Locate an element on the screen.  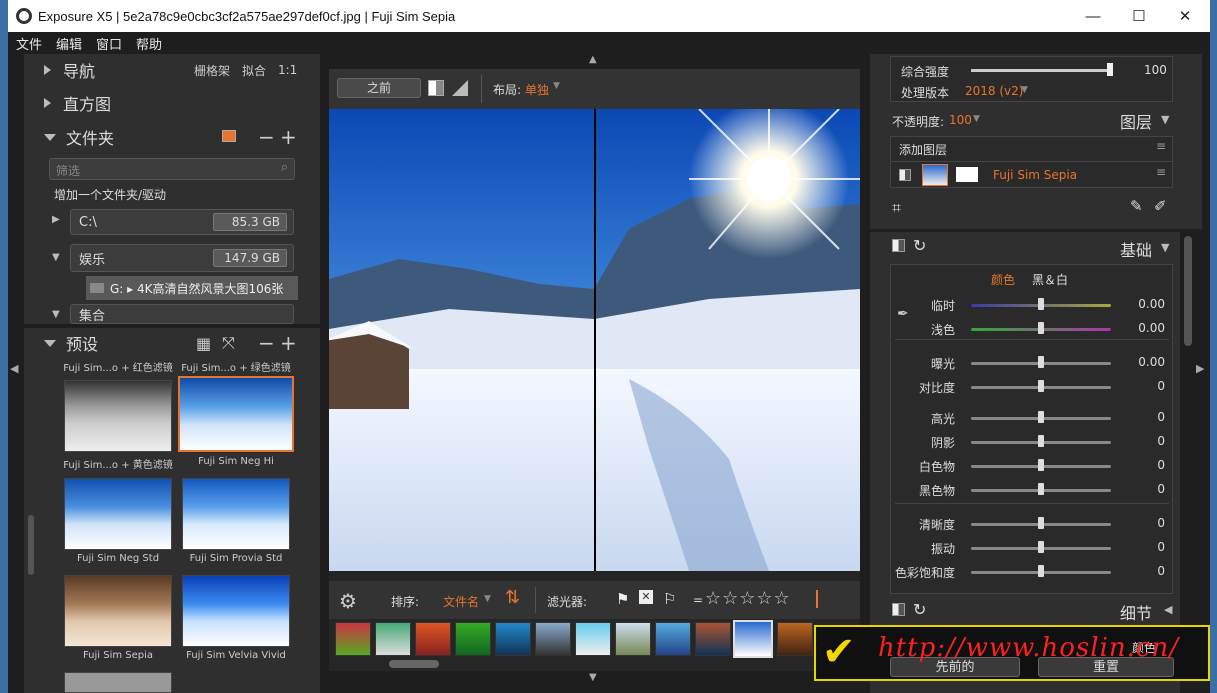
filter-input: 筛选 ⌕ is located at coordinates (172, 169).